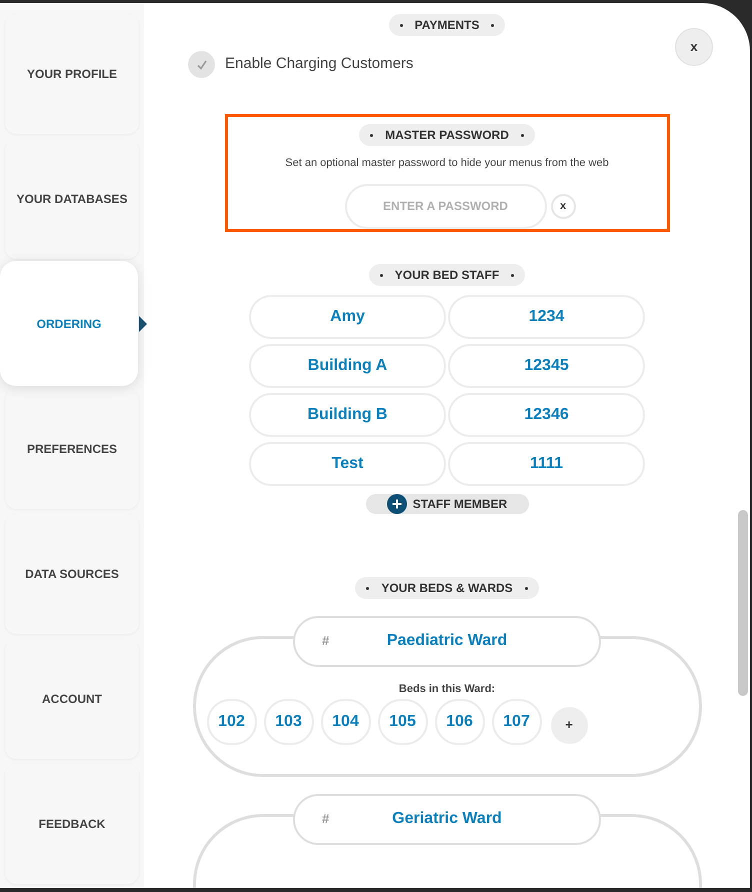 Image resolution: width=752 pixels, height=892 pixels. What do you see at coordinates (345, 722) in the screenshot?
I see `bed-number: 104` at bounding box center [345, 722].